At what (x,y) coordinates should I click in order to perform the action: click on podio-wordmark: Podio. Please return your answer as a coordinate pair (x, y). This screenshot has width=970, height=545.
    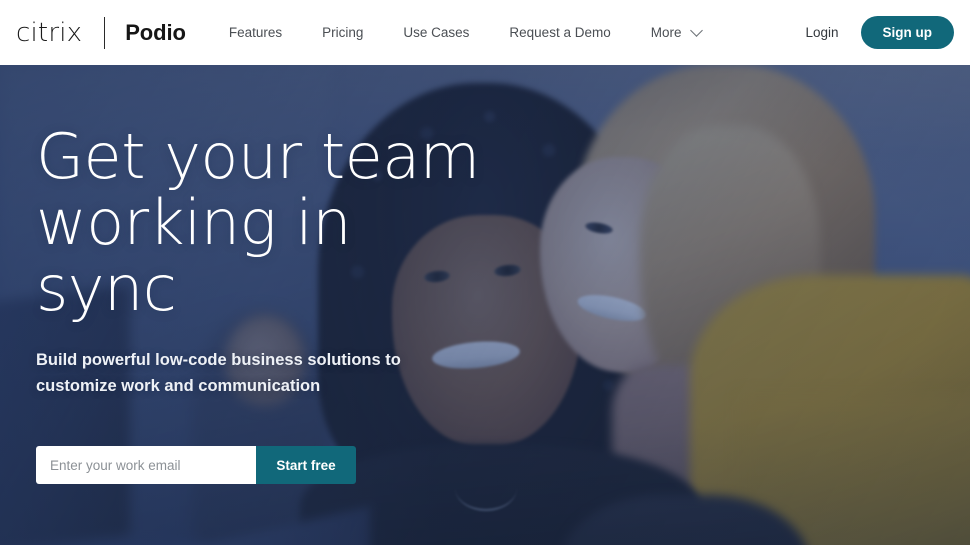
    Looking at the image, I should click on (155, 32).